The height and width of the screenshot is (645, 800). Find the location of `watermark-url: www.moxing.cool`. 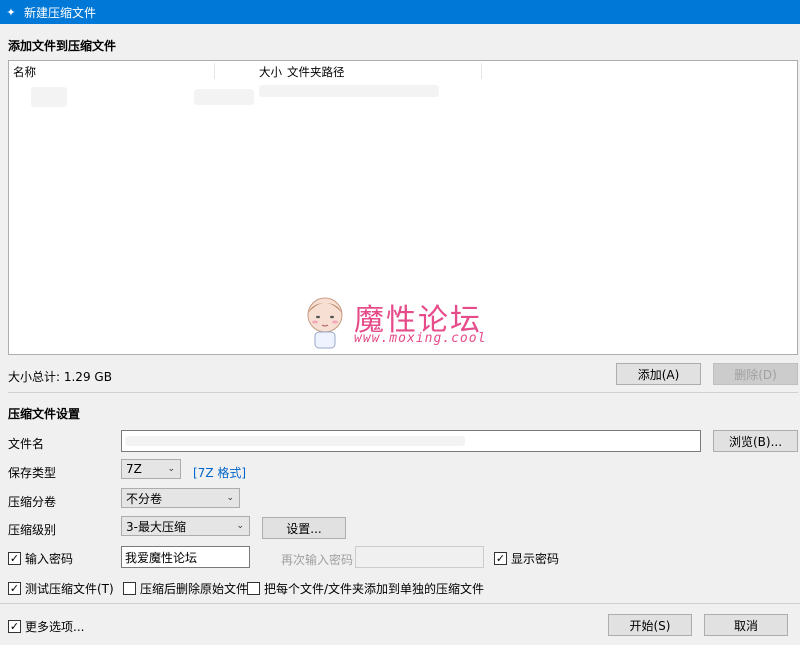

watermark-url: www.moxing.cool is located at coordinates (420, 338).